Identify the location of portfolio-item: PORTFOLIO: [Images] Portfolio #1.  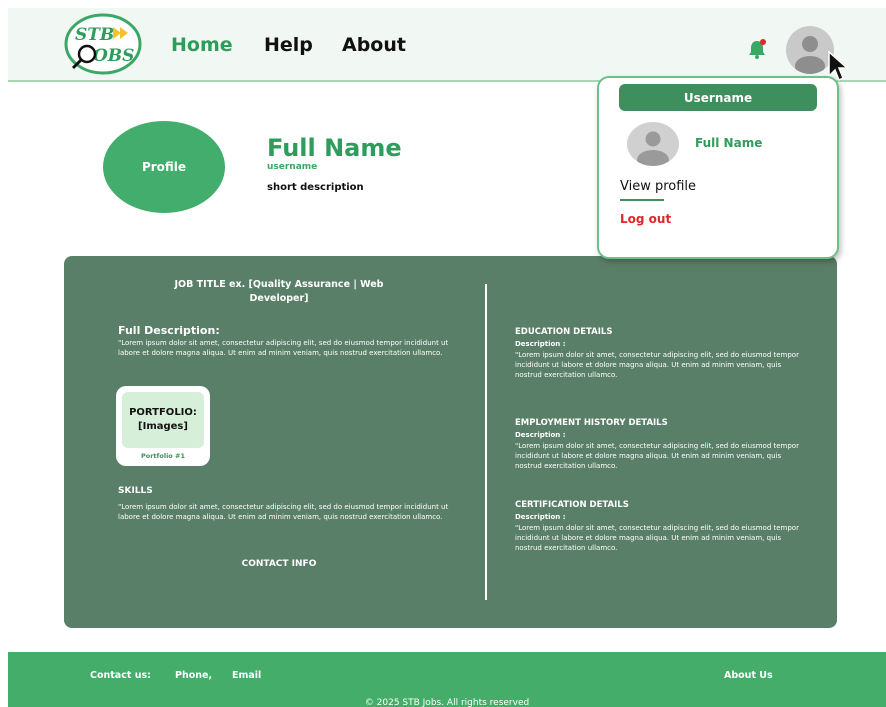
(163, 426).